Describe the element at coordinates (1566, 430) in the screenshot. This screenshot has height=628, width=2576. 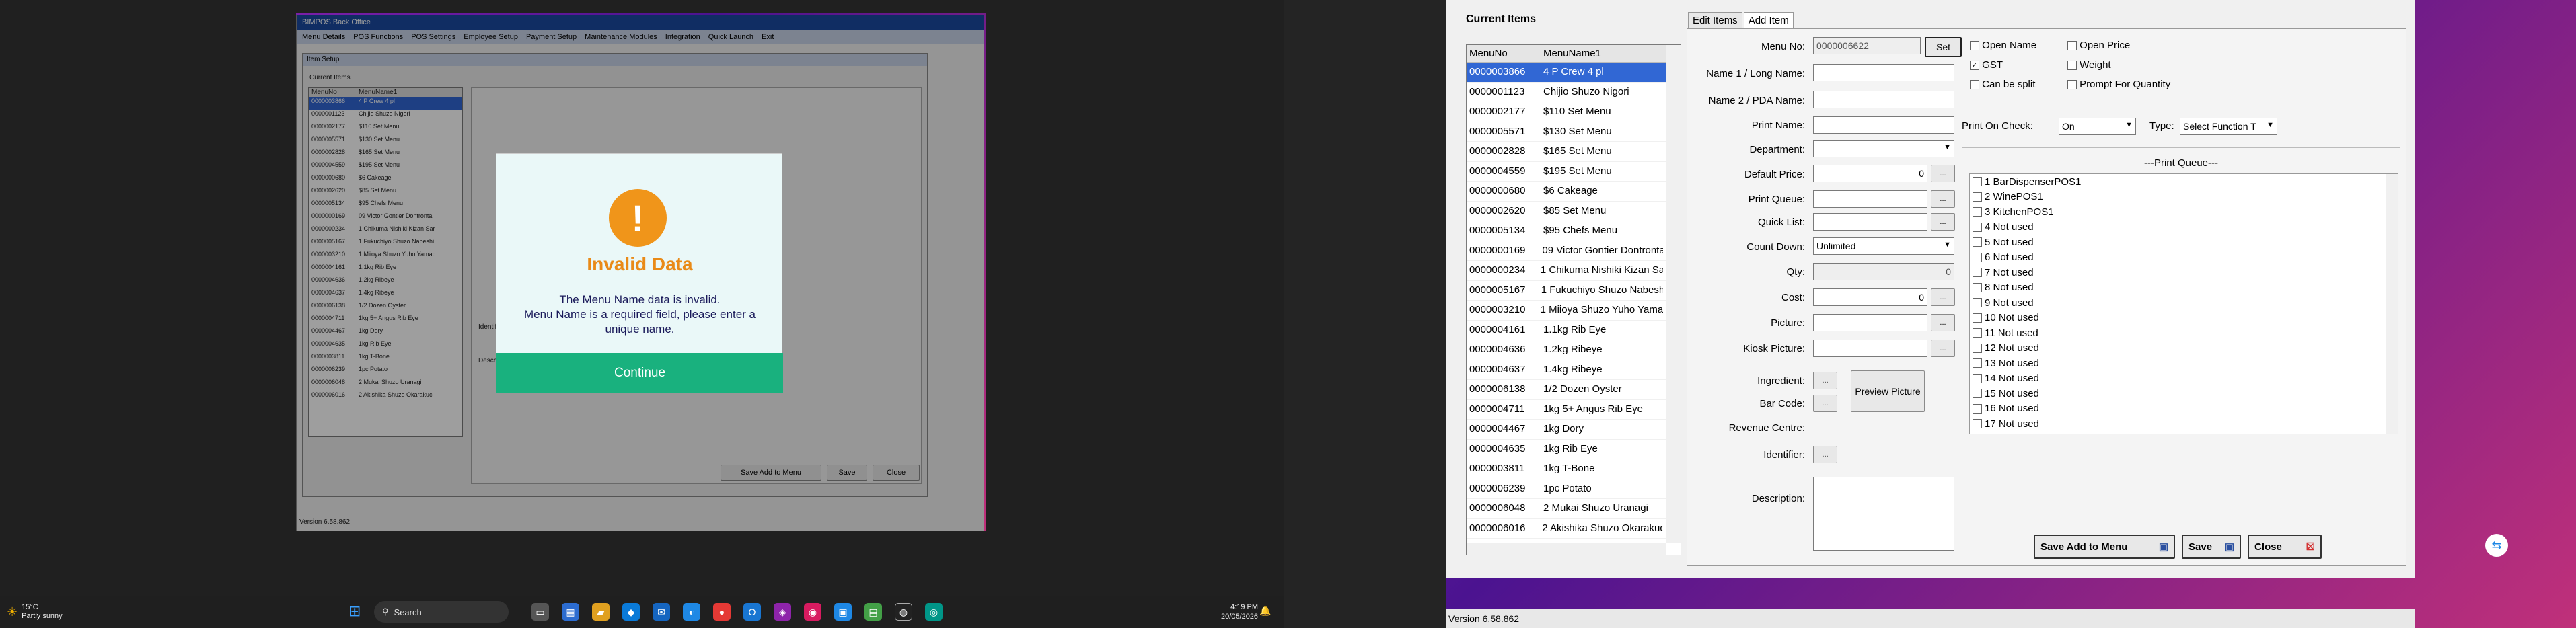
I see `table-row: 0000004467 1kg Dory` at that location.